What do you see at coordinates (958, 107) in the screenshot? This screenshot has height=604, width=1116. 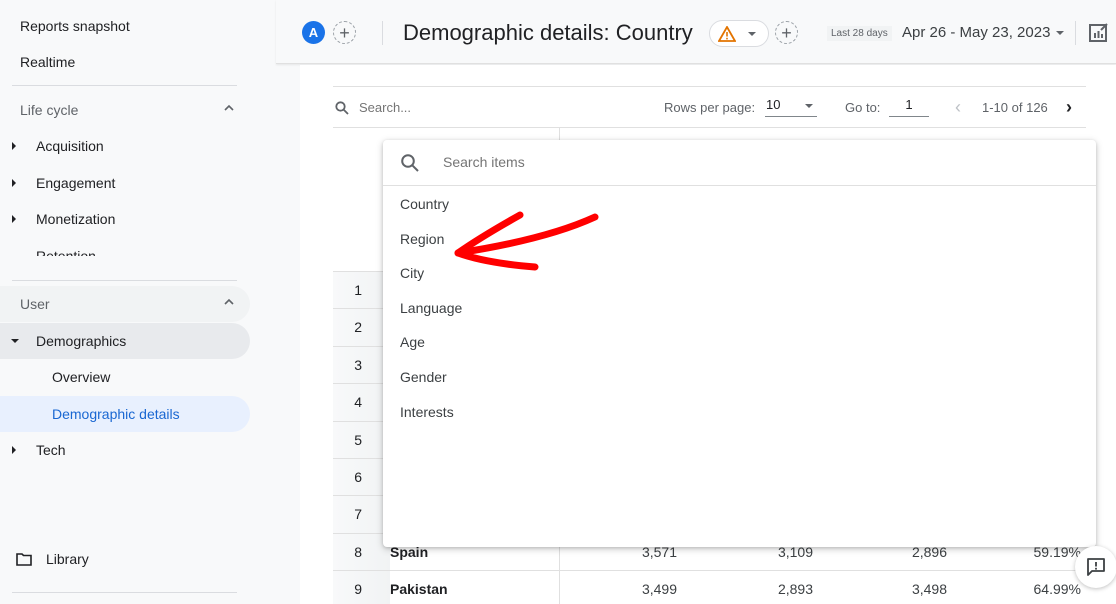 I see `prev-page-icon: ‹` at bounding box center [958, 107].